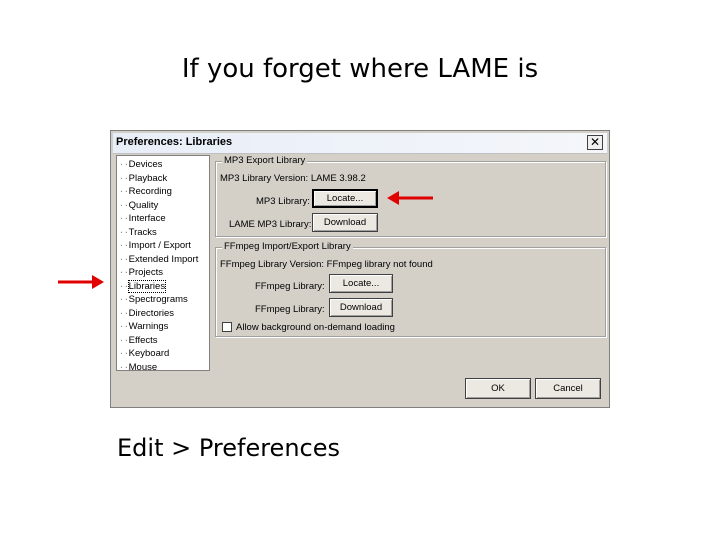 This screenshot has width=720, height=540. I want to click on tree-item-directories: ··Directories, so click(146, 313).